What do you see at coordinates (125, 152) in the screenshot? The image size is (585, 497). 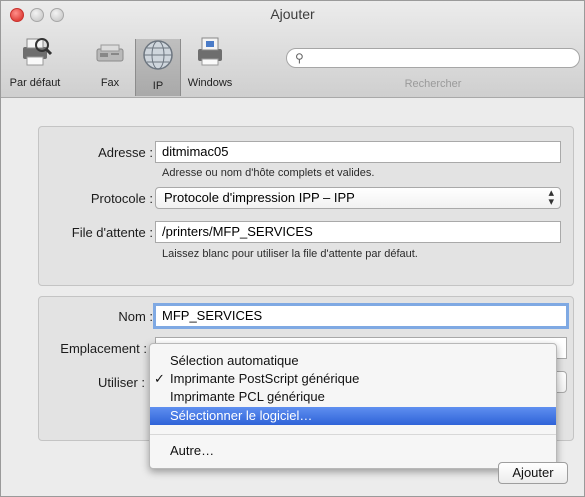 I see `address-label: Adresse :` at bounding box center [125, 152].